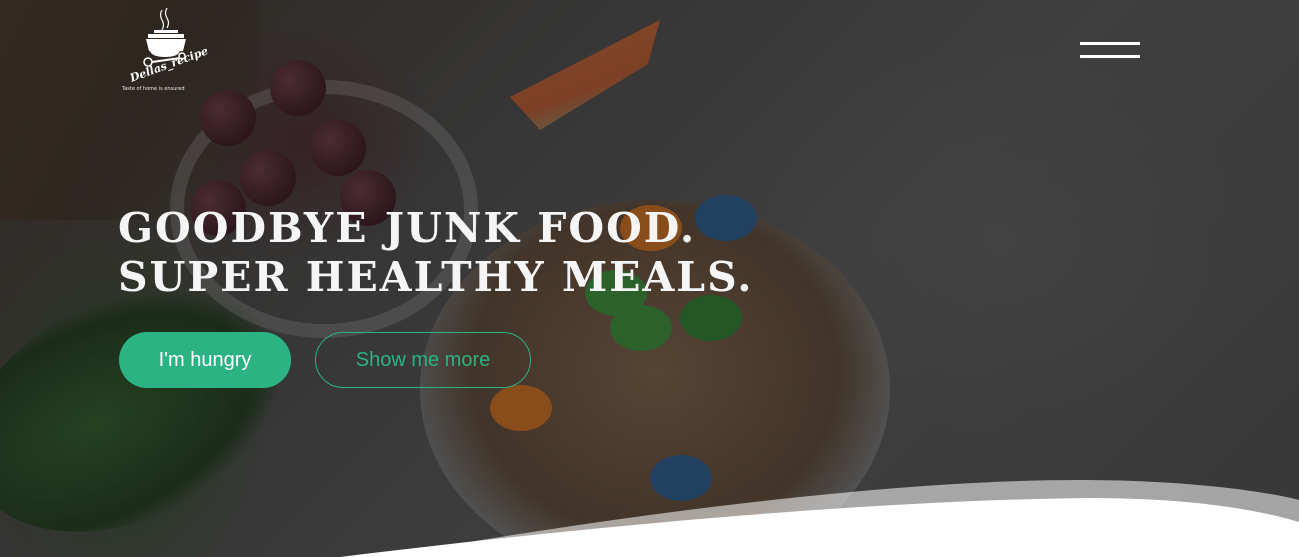 This screenshot has width=1299, height=557. Describe the element at coordinates (423, 360) in the screenshot. I see `show-me-more-button: Show me more` at that location.